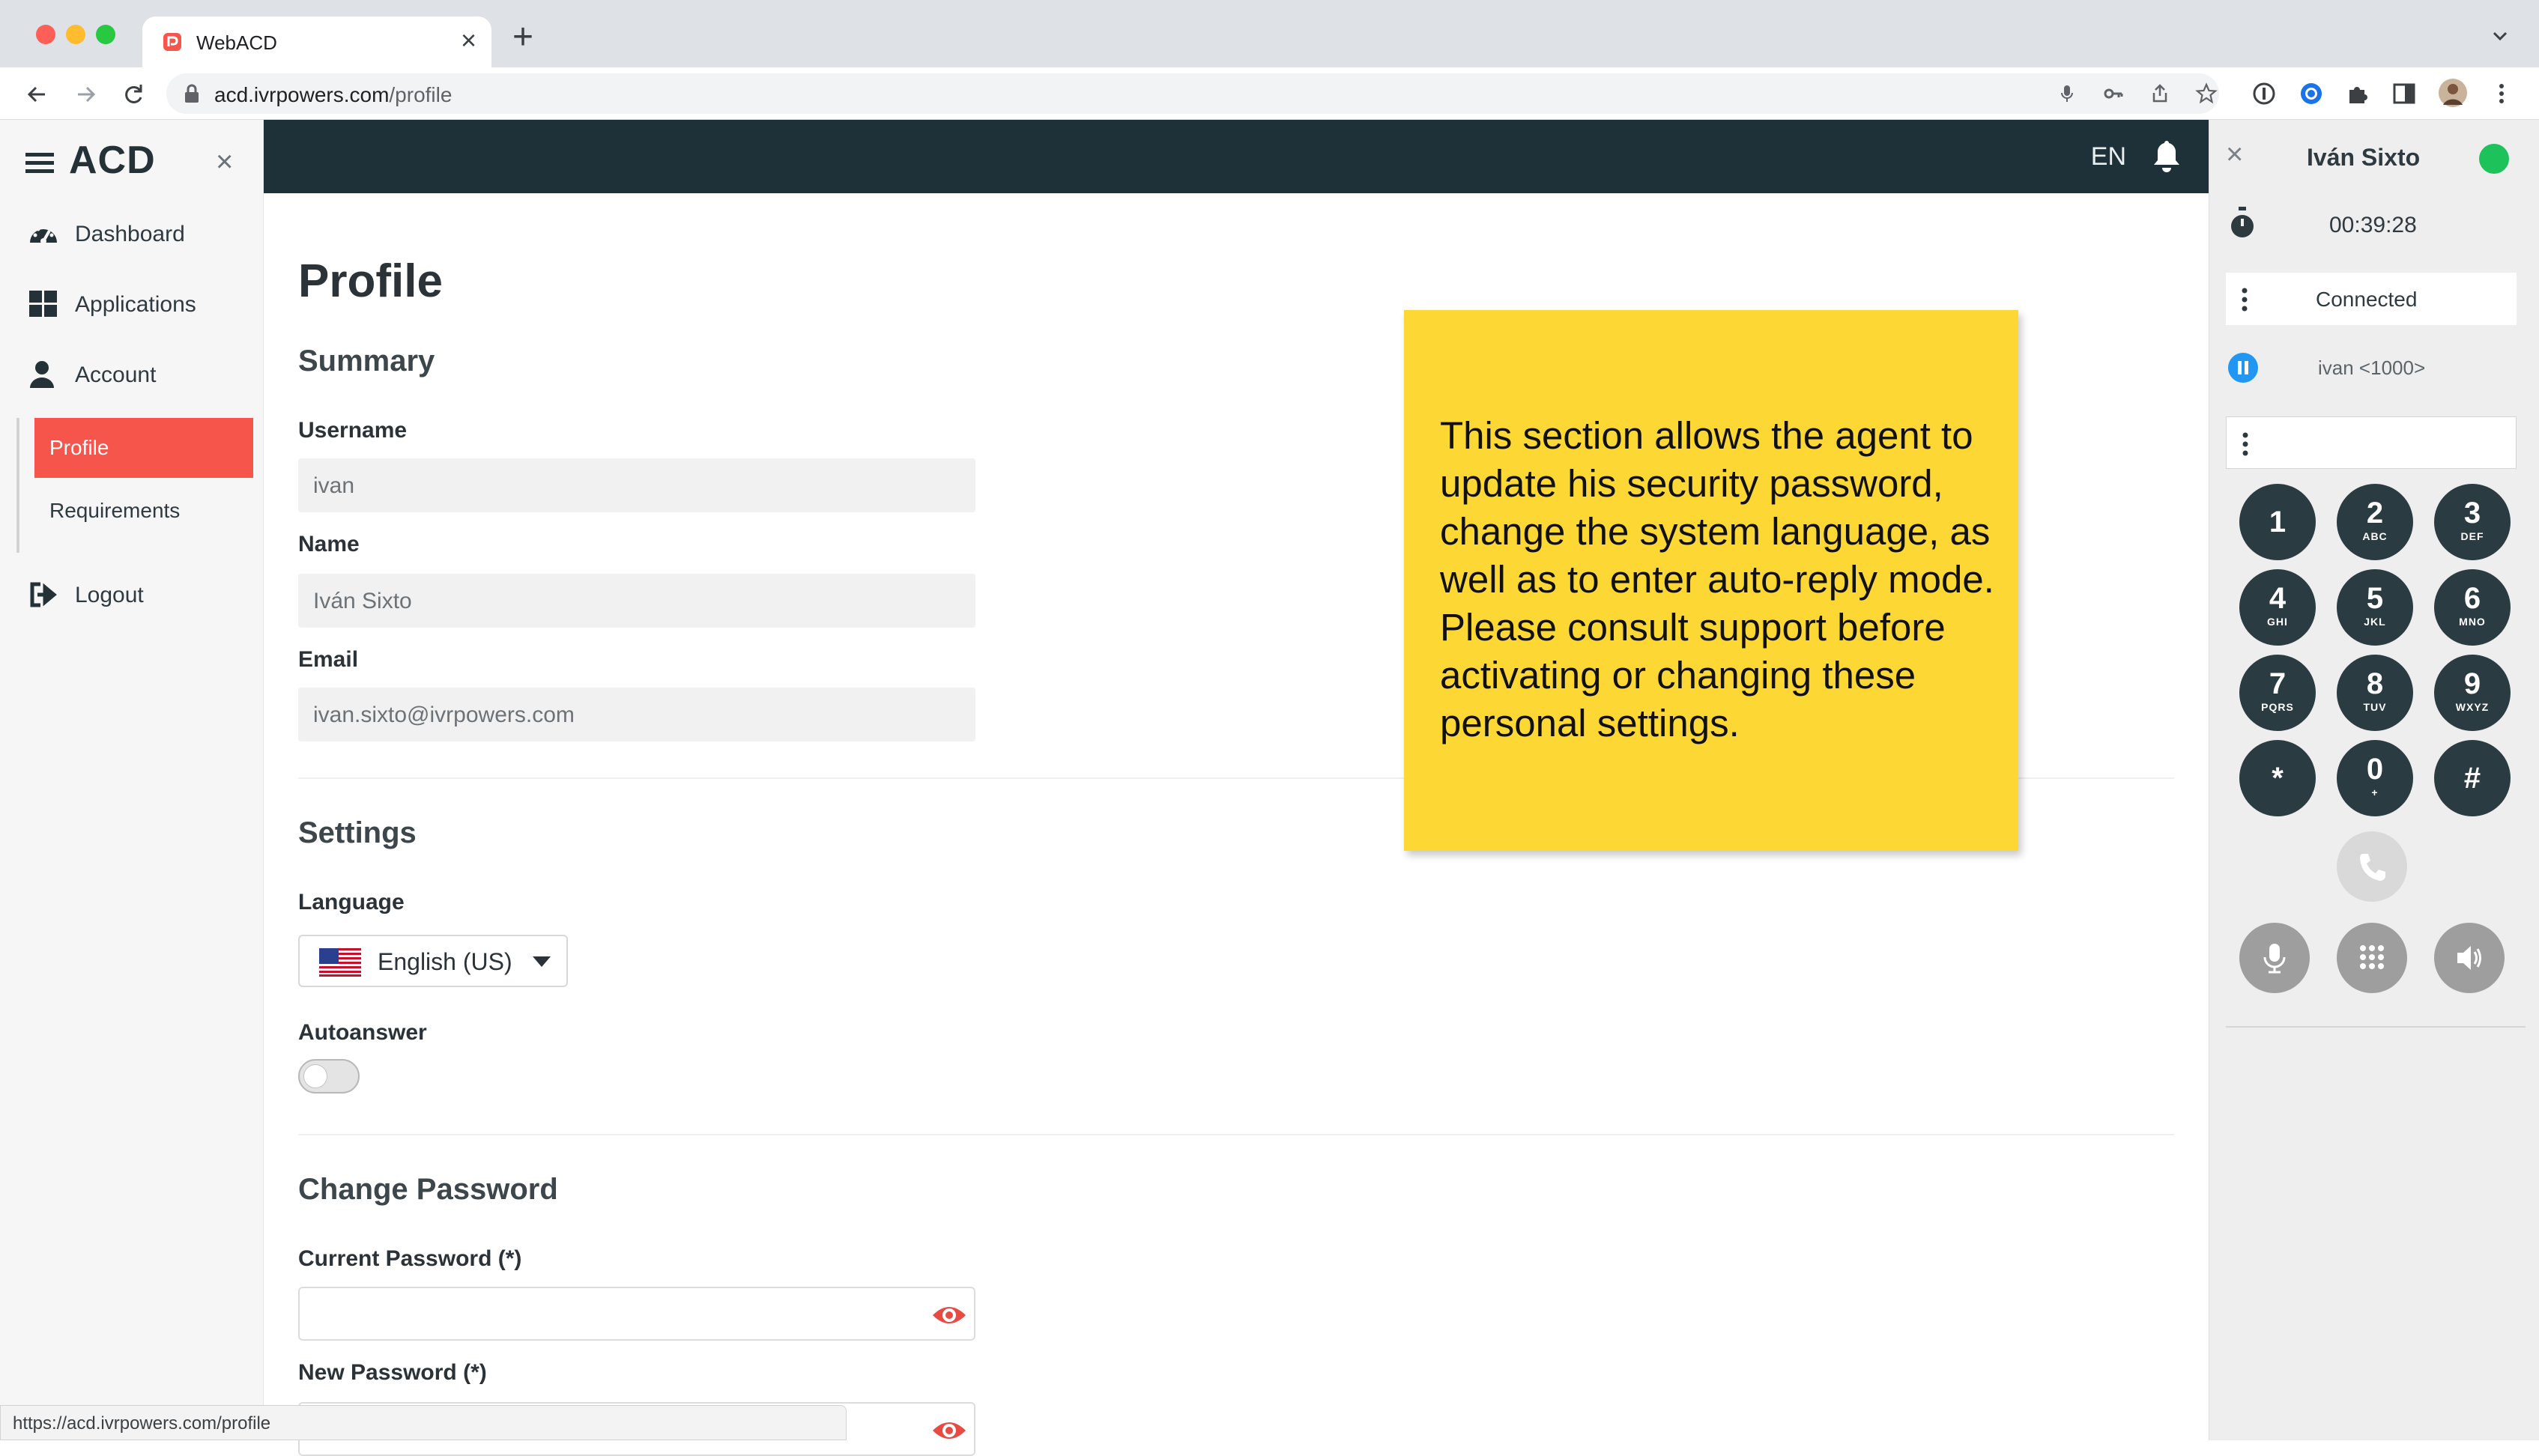  I want to click on keypad-digit: 4, so click(2278, 598).